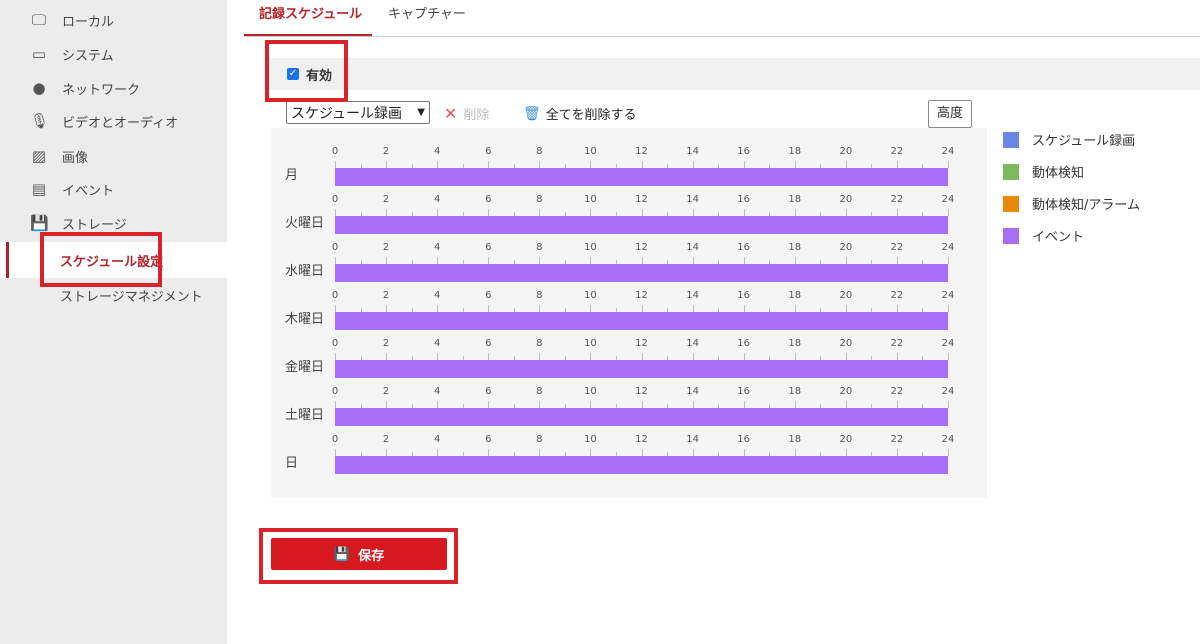  Describe the element at coordinates (1086, 205) in the screenshot. I see `legend-label: 動体検知/アラーム` at that location.